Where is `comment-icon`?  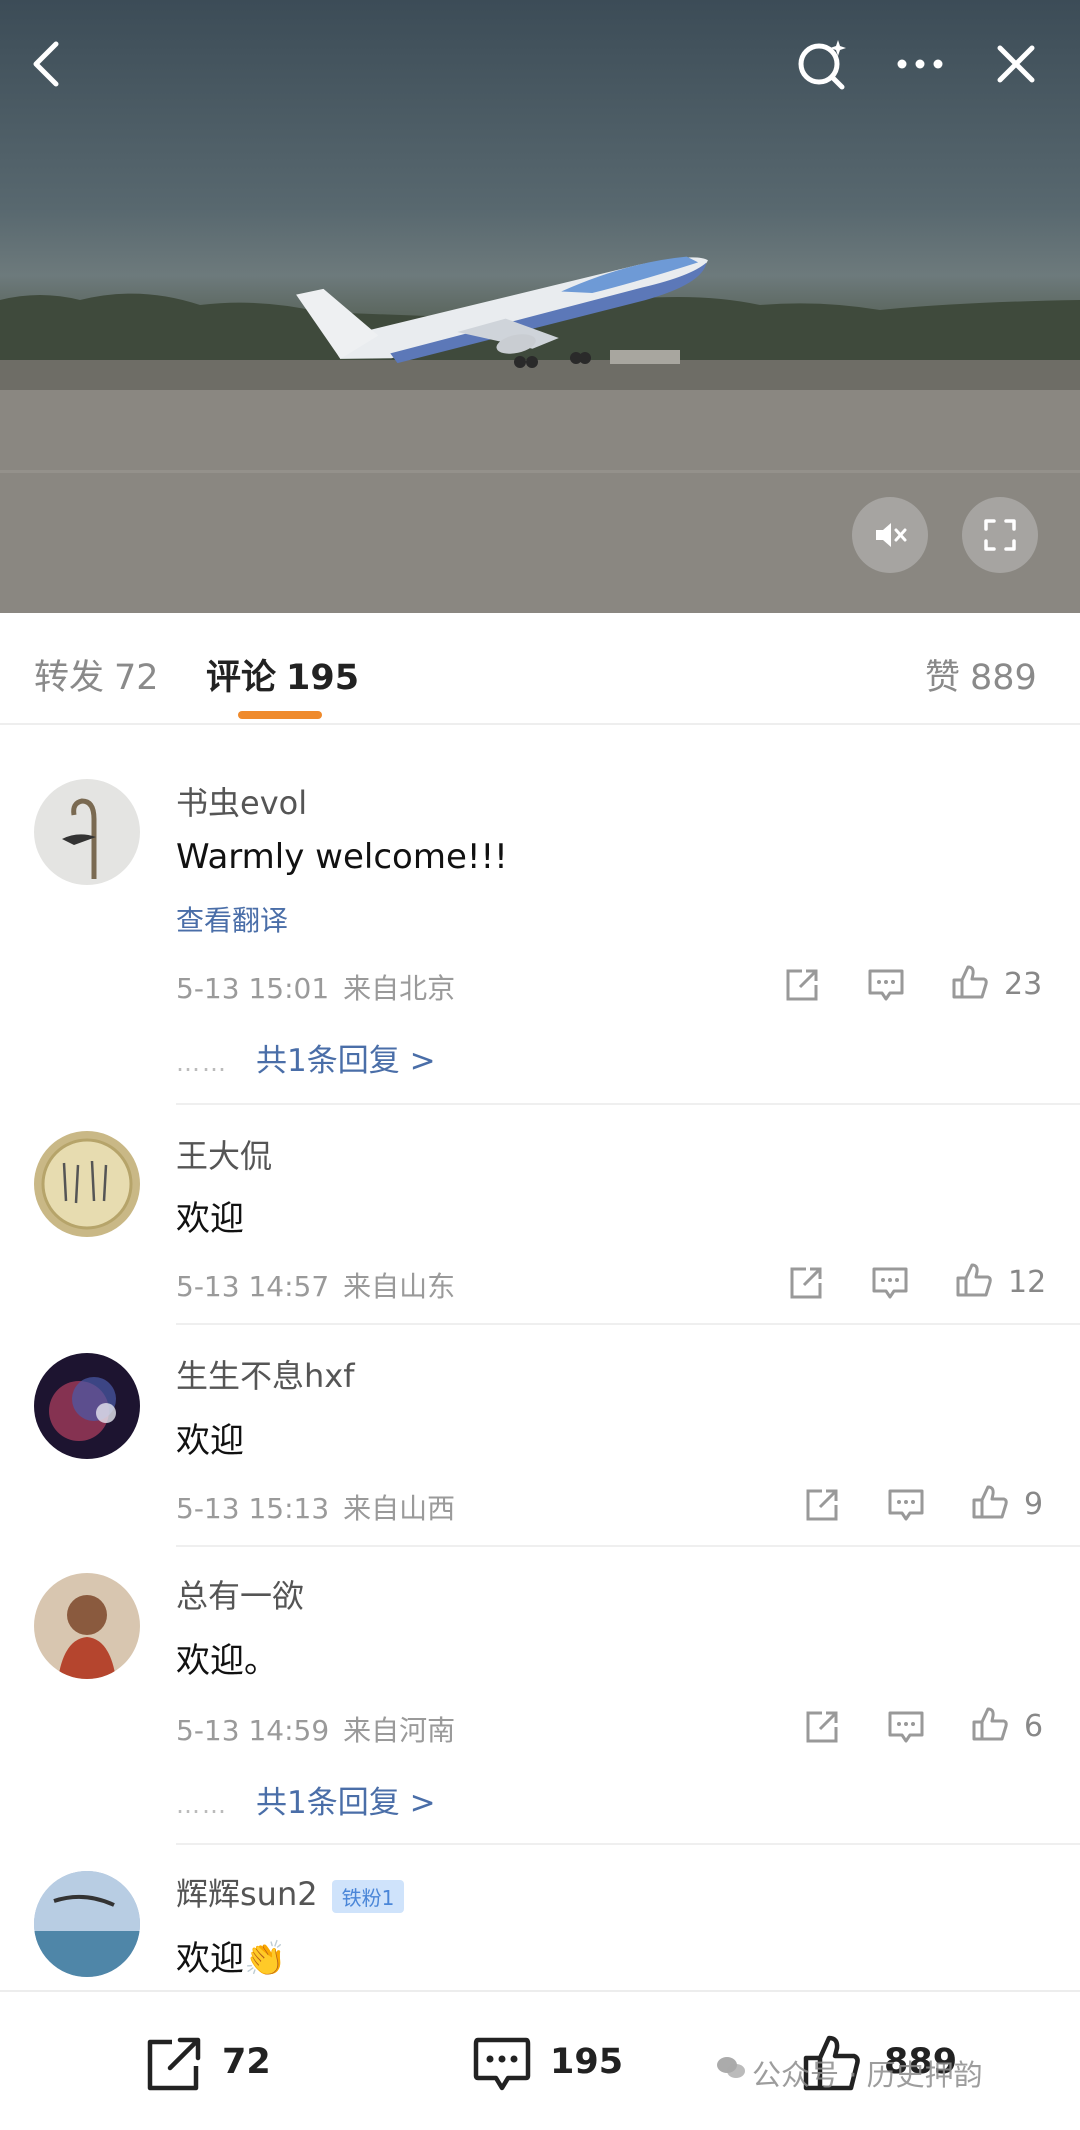
comment-icon is located at coordinates (502, 2064).